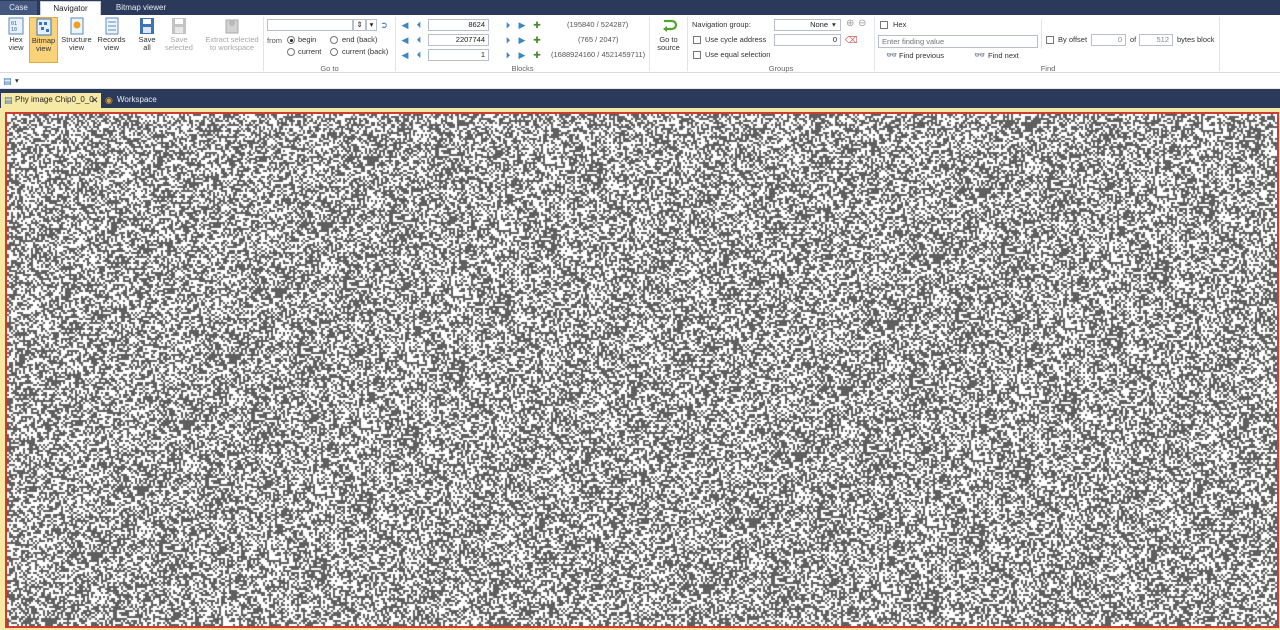 This screenshot has height=630, width=1280. What do you see at coordinates (697, 55) in the screenshot?
I see `equal-selection-checkbox` at bounding box center [697, 55].